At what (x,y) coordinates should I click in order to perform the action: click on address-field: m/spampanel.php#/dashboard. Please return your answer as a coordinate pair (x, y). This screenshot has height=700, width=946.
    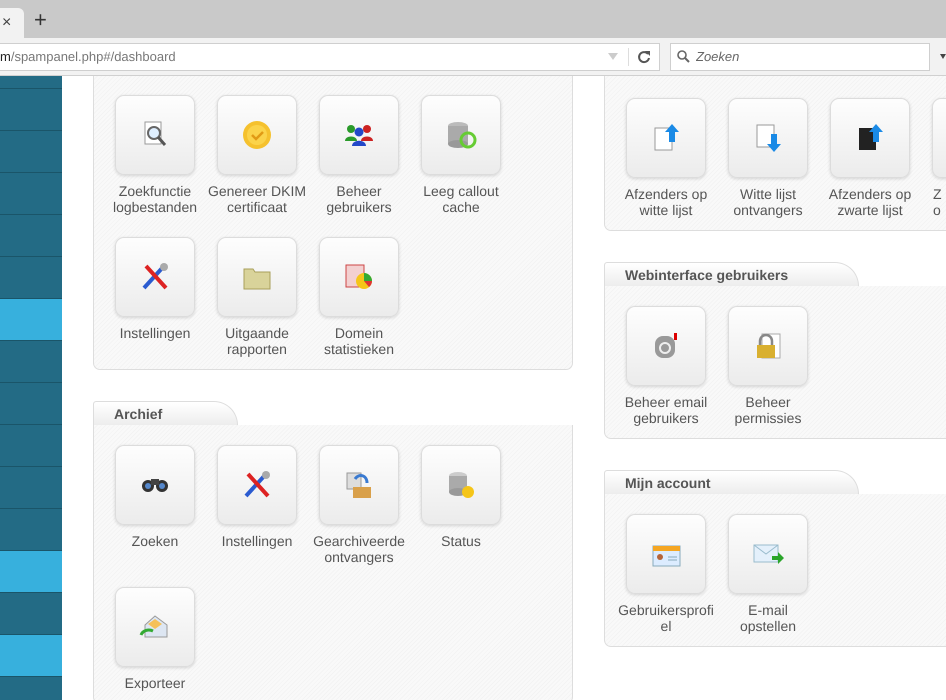
    Looking at the image, I should click on (330, 56).